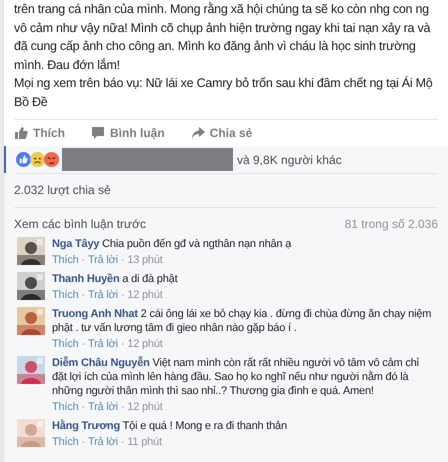 The height and width of the screenshot is (462, 448). What do you see at coordinates (128, 133) in the screenshot?
I see `comment-action-button: Bình luận` at bounding box center [128, 133].